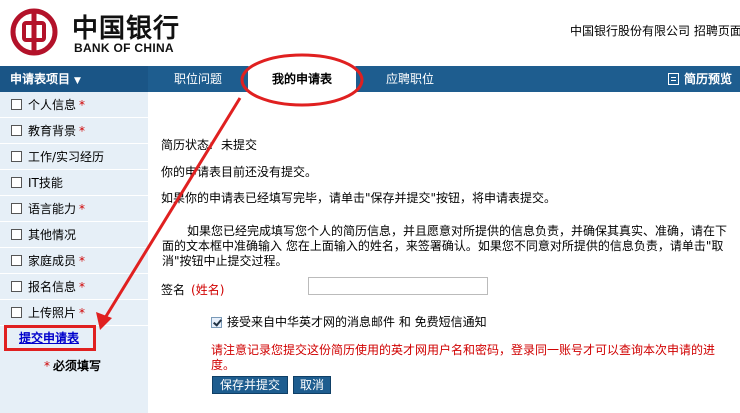 The width and height of the screenshot is (740, 413). I want to click on instruction-text: 如果你的申请表已经填写完毕，请单击"保存并提交"按钮，将申请表提交。, so click(359, 198).